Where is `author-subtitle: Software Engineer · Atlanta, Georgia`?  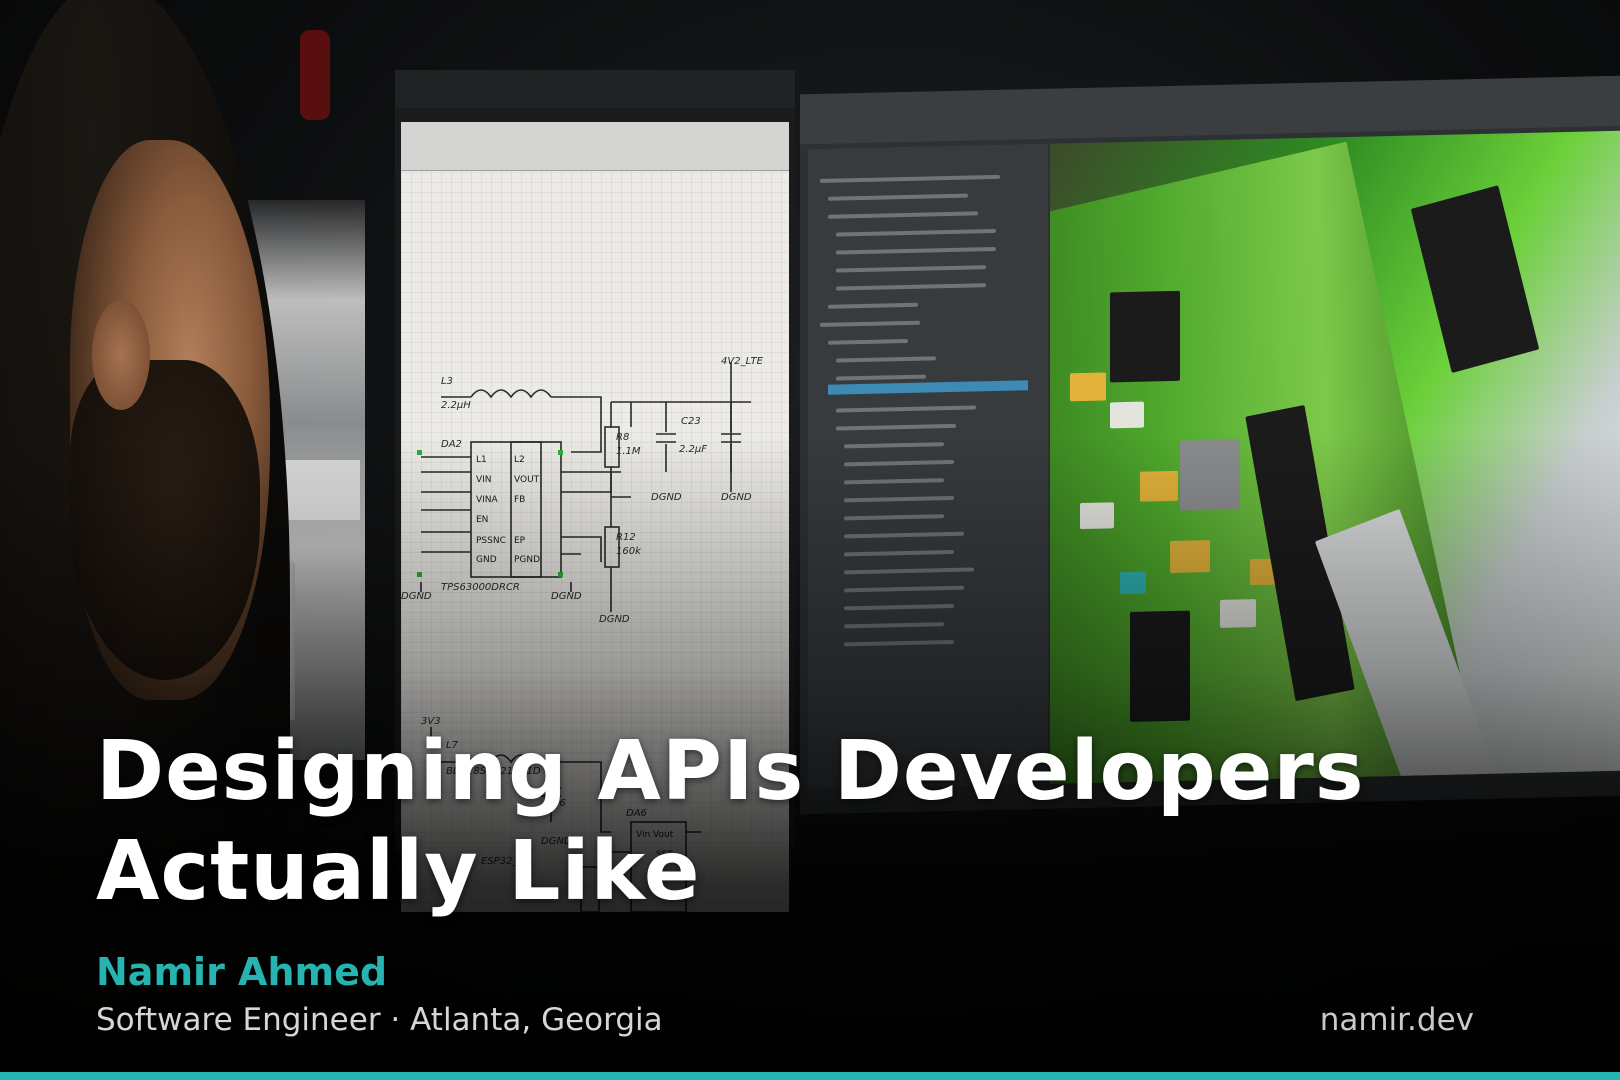 author-subtitle: Software Engineer · Atlanta, Georgia is located at coordinates (379, 1020).